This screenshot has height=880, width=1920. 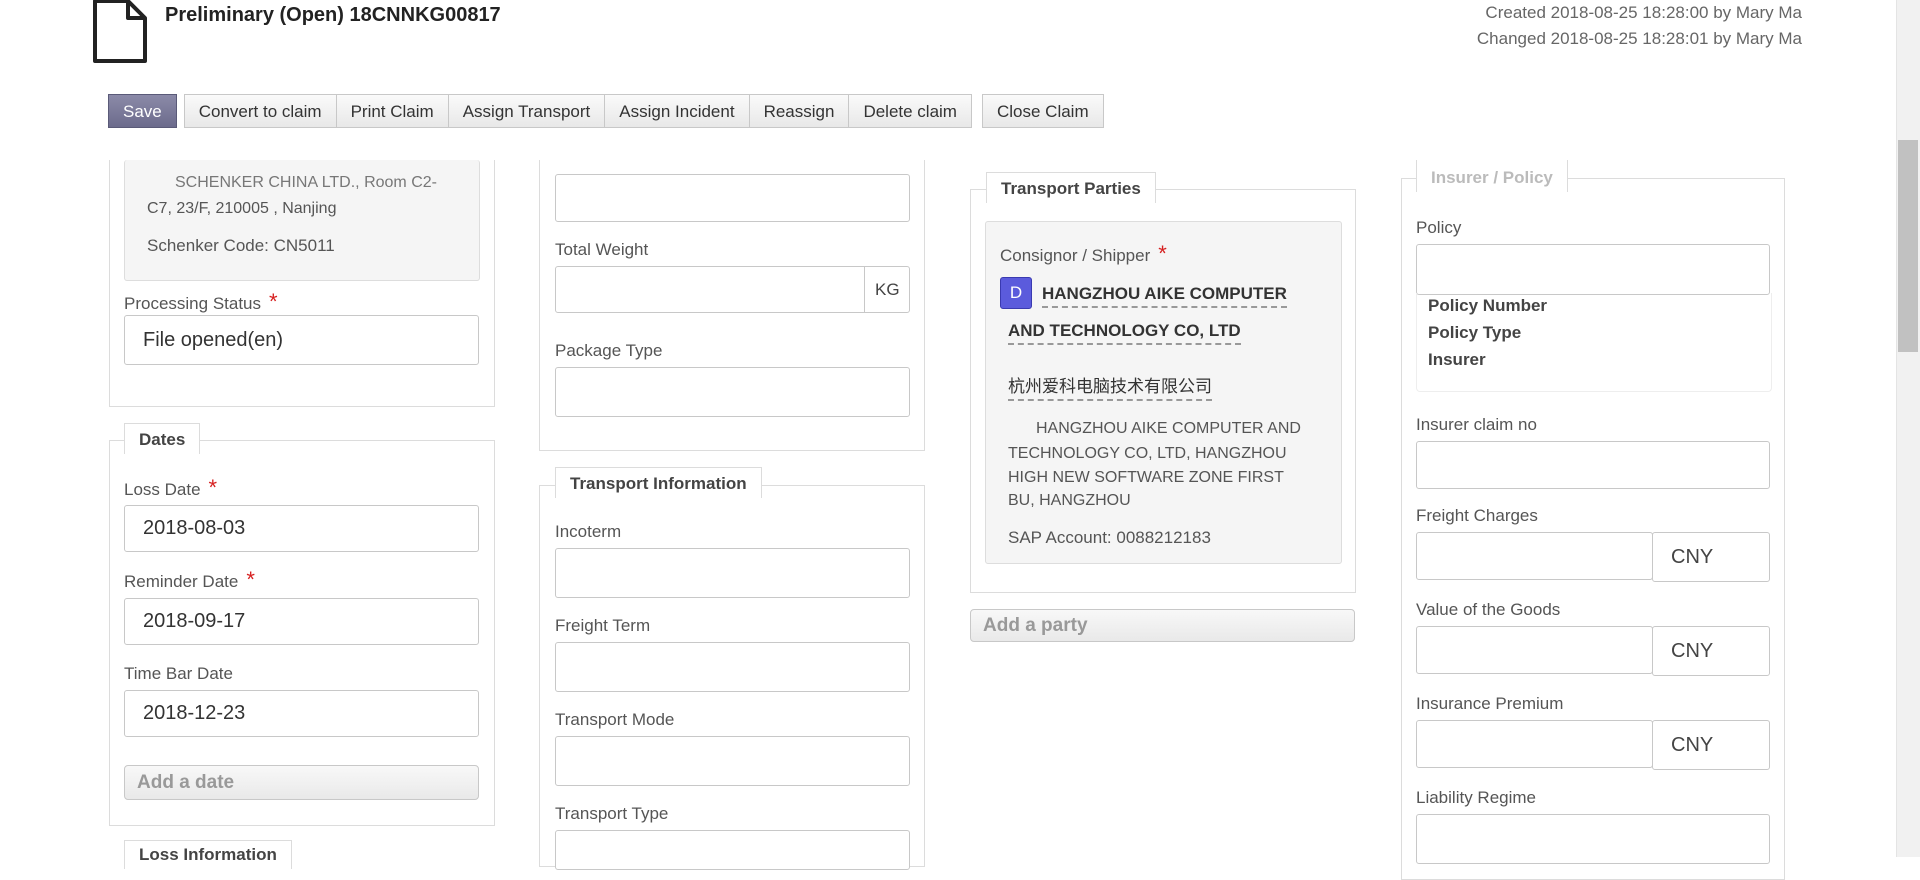 I want to click on transport-type-label: Transport Type, so click(x=612, y=813).